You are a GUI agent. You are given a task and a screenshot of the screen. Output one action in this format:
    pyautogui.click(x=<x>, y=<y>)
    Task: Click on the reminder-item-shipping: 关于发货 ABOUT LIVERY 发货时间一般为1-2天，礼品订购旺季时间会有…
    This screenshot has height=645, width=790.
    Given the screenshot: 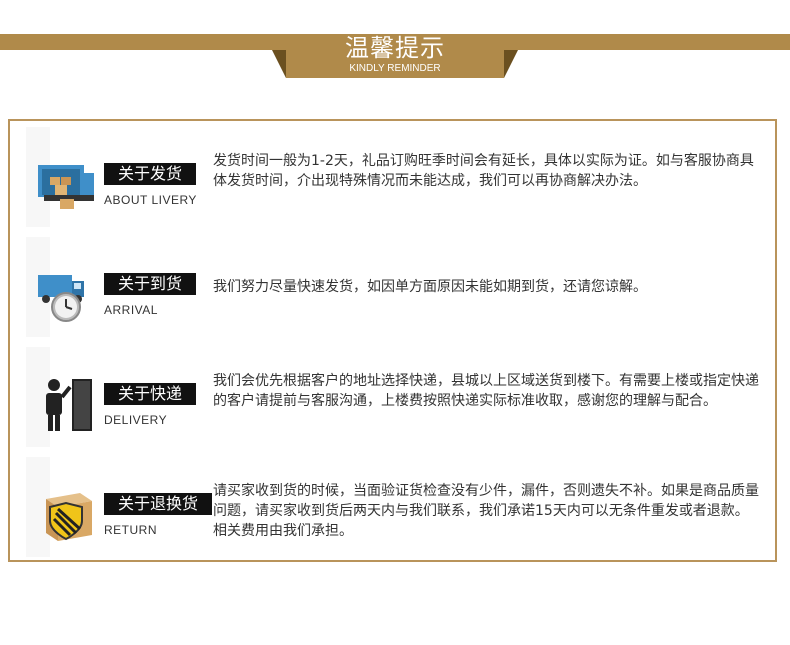 What is the action you would take?
    pyautogui.click(x=396, y=177)
    